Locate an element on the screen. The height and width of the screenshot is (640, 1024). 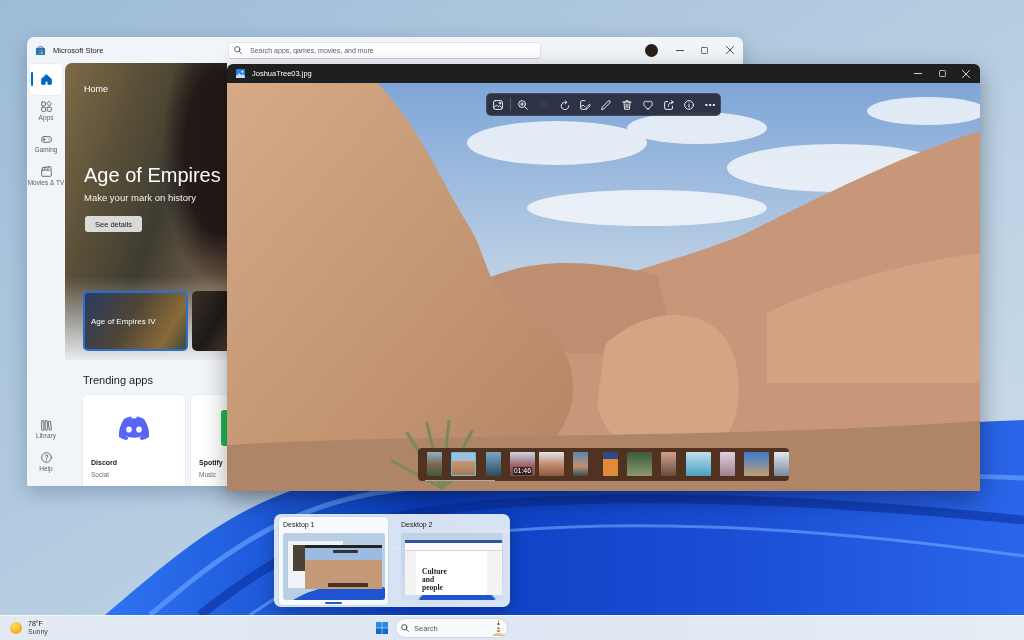
apps-icon is located at coordinates (46, 106).